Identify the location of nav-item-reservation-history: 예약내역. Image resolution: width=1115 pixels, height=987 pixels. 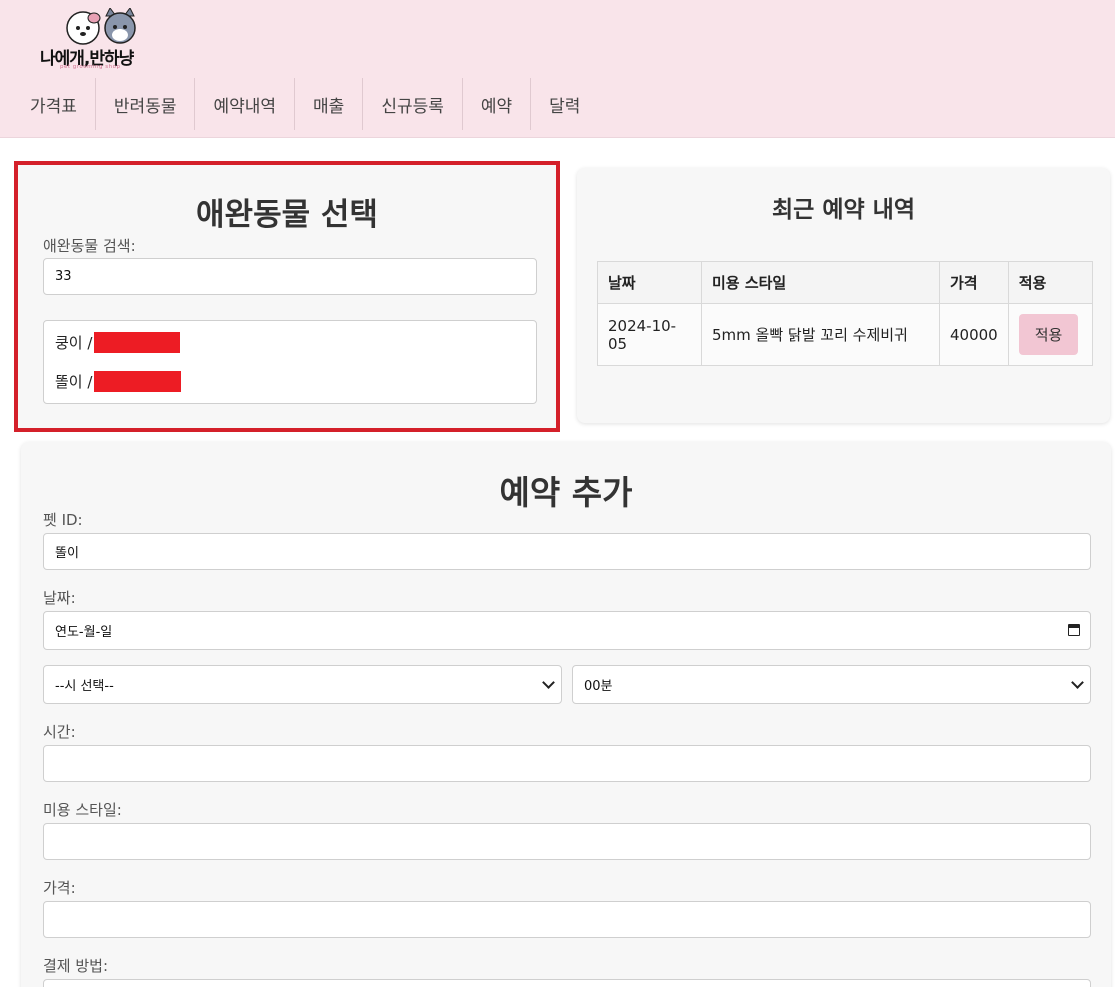
(244, 104).